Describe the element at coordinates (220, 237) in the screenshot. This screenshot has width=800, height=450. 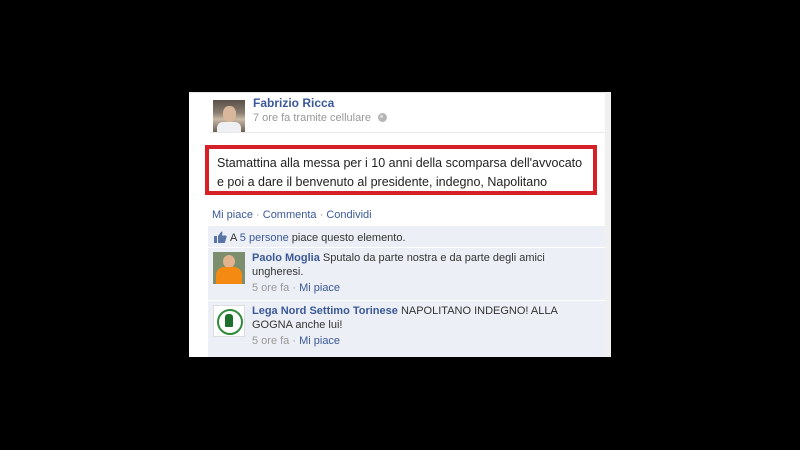
I see `thumbs-up-icon` at that location.